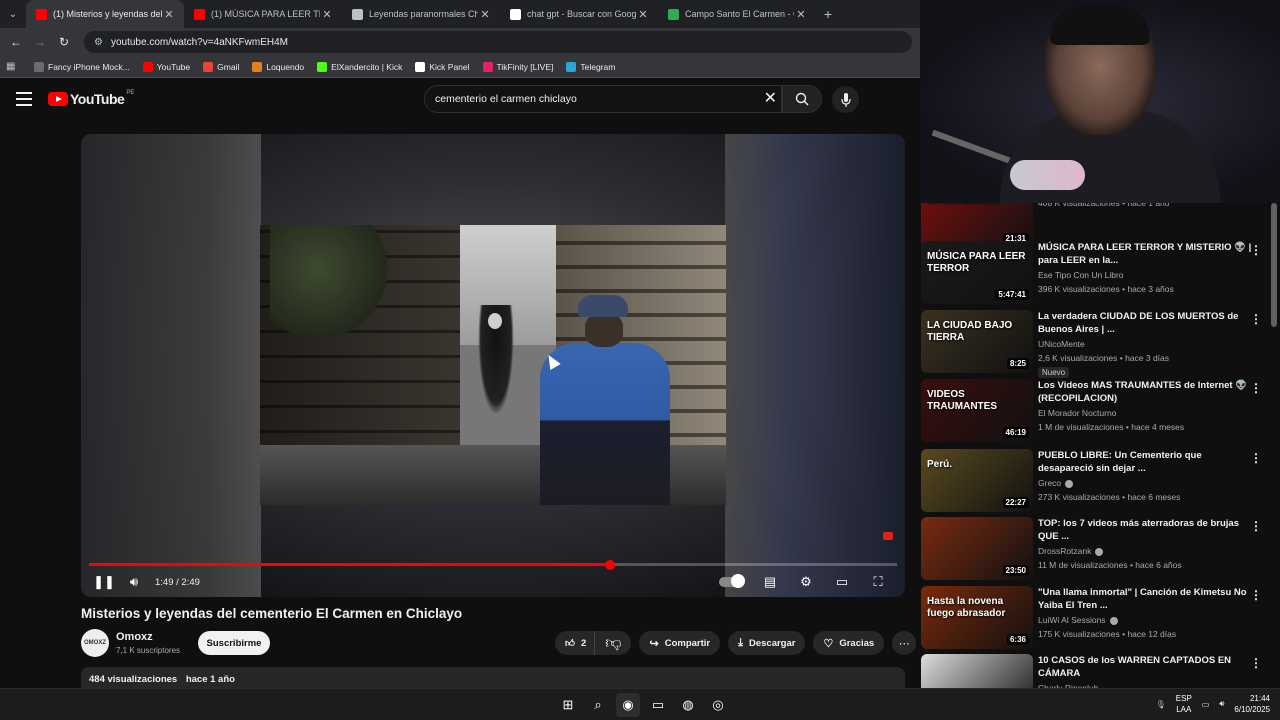  What do you see at coordinates (568, 705) in the screenshot?
I see `windows-start-icon: ⊞` at bounding box center [568, 705].